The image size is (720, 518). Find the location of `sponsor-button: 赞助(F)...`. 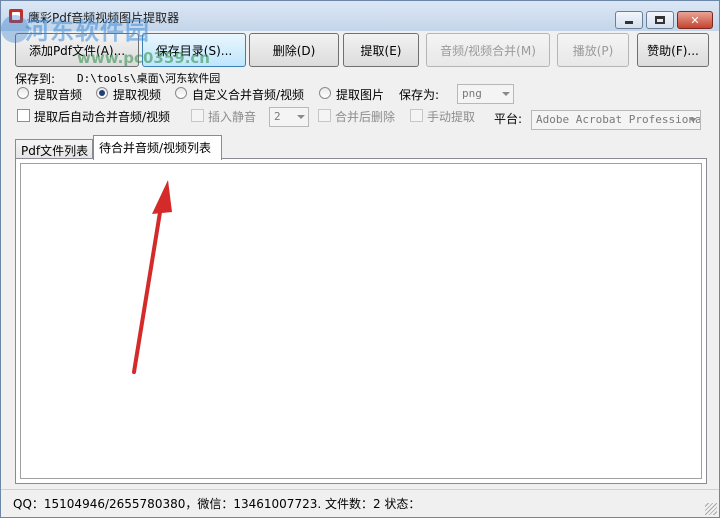

sponsor-button: 赞助(F)... is located at coordinates (673, 50).